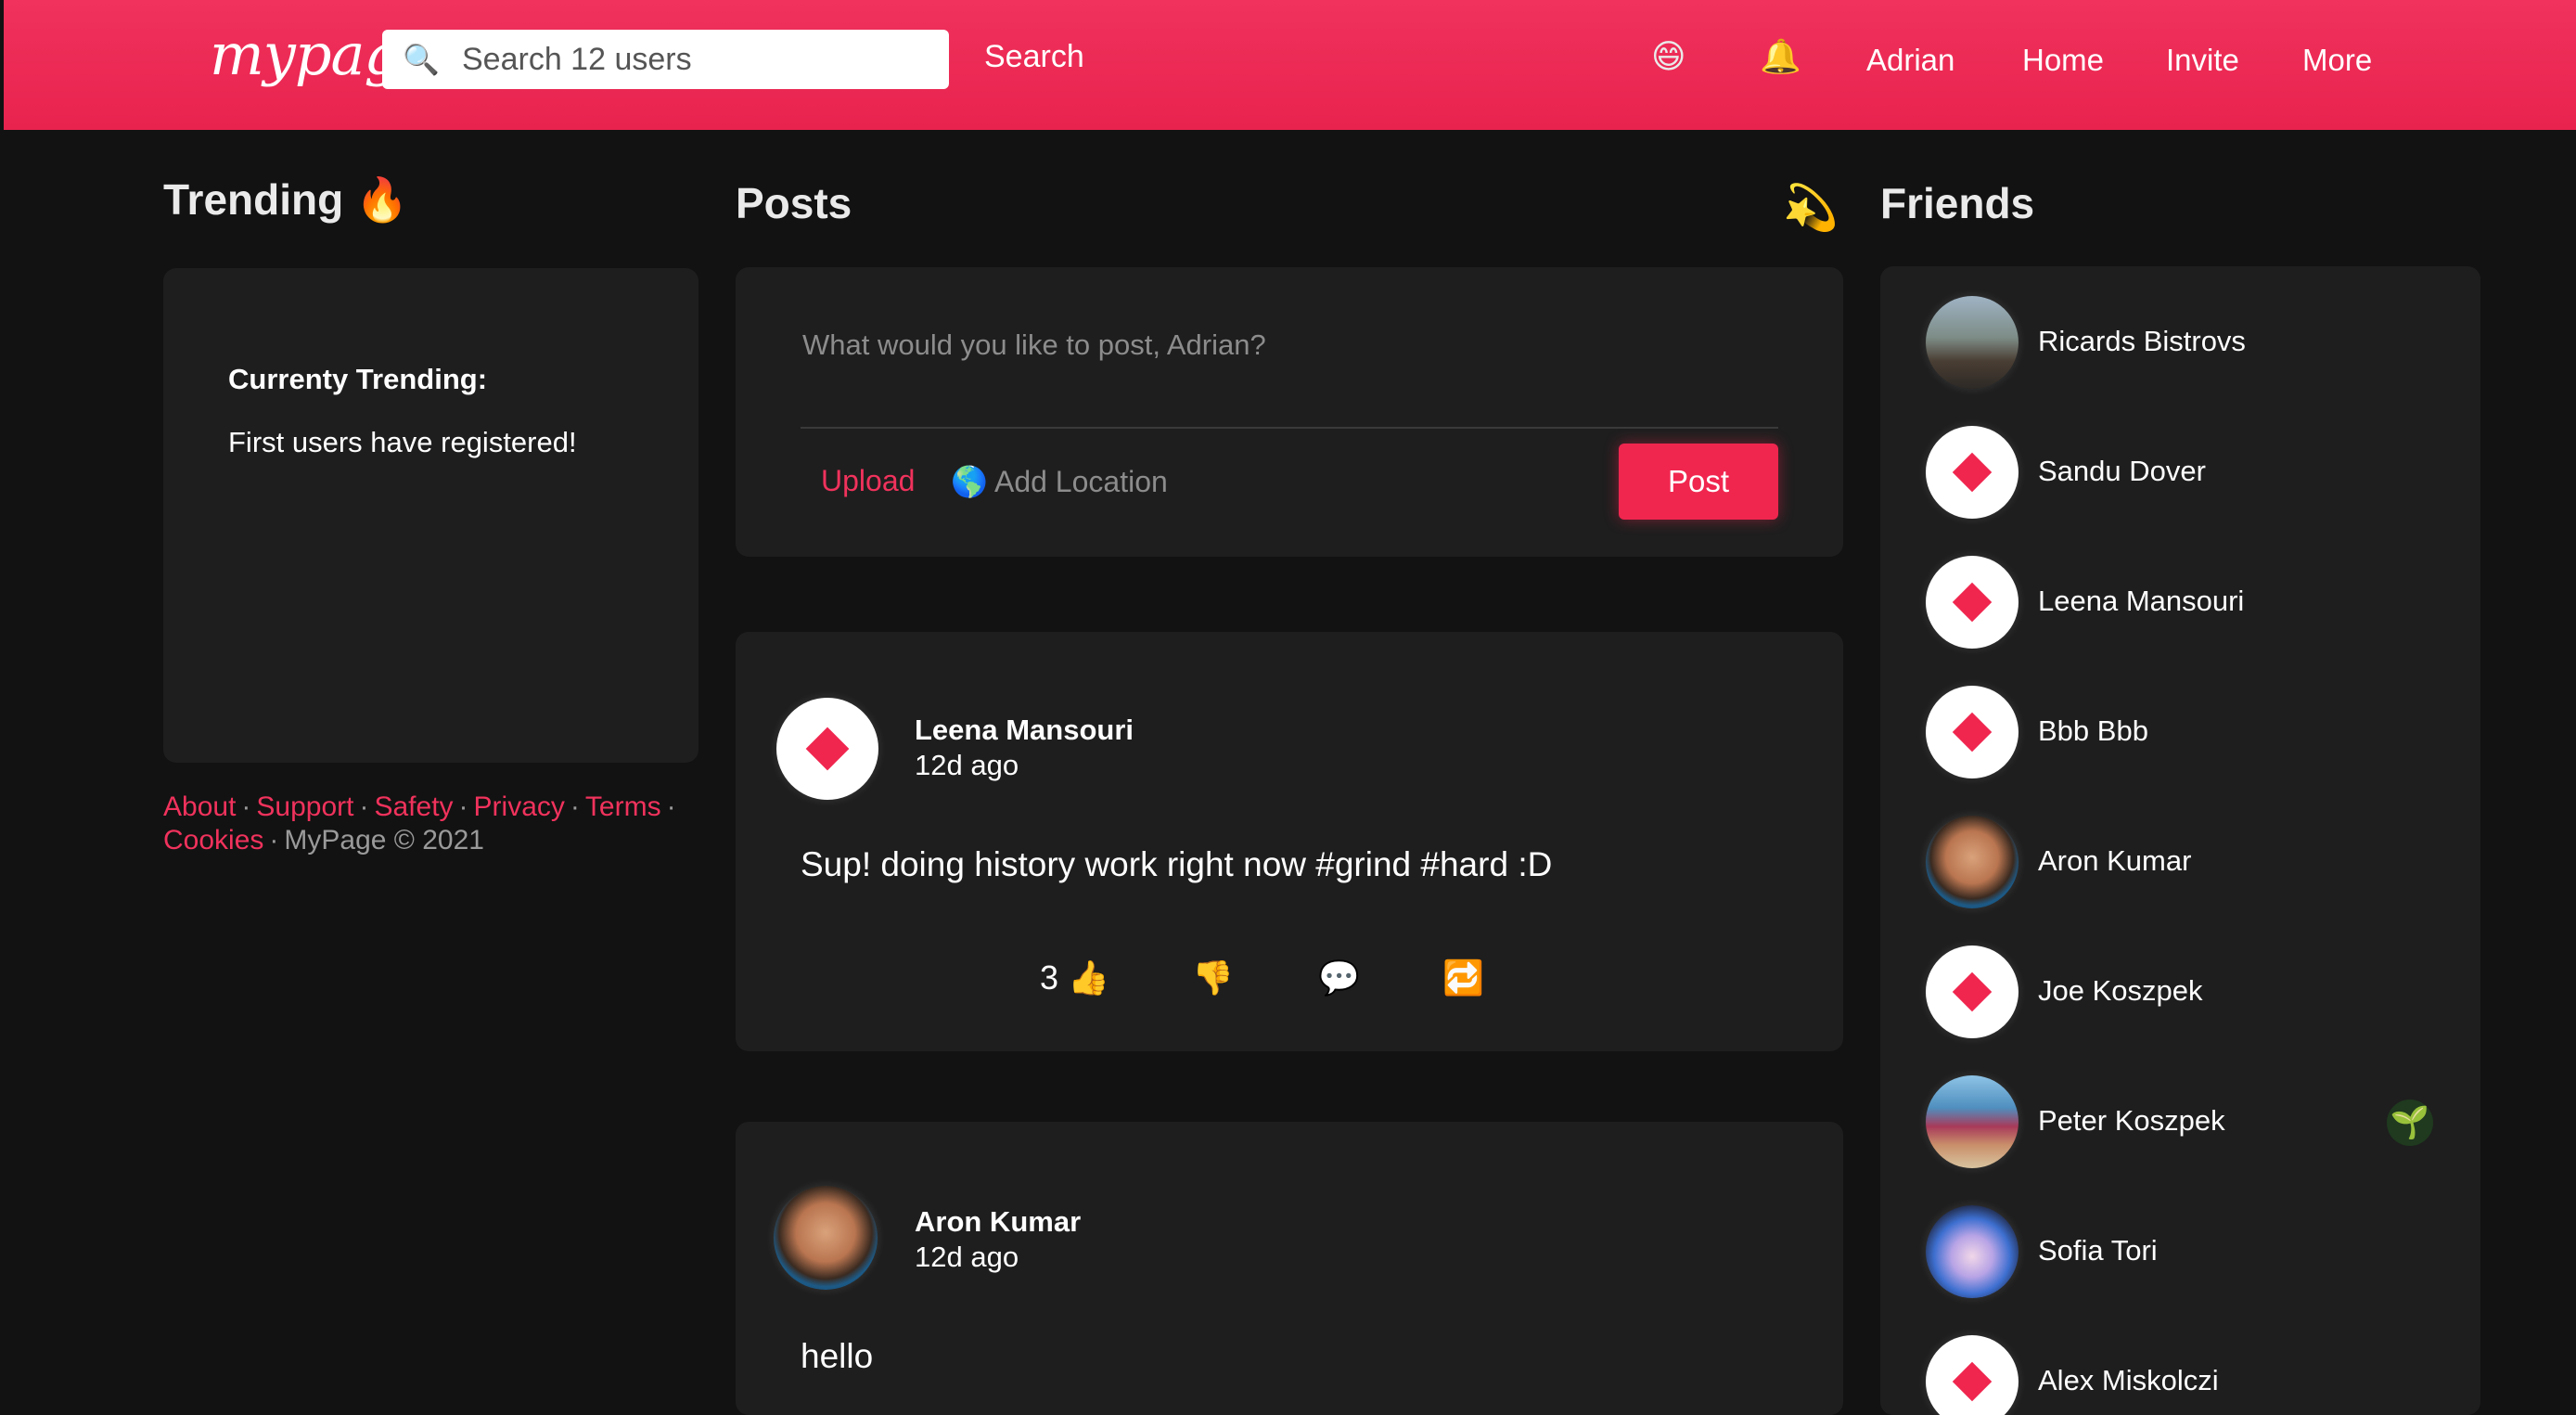 The image size is (2576, 1415). I want to click on friend-name: Sandu Dover, so click(2122, 472).